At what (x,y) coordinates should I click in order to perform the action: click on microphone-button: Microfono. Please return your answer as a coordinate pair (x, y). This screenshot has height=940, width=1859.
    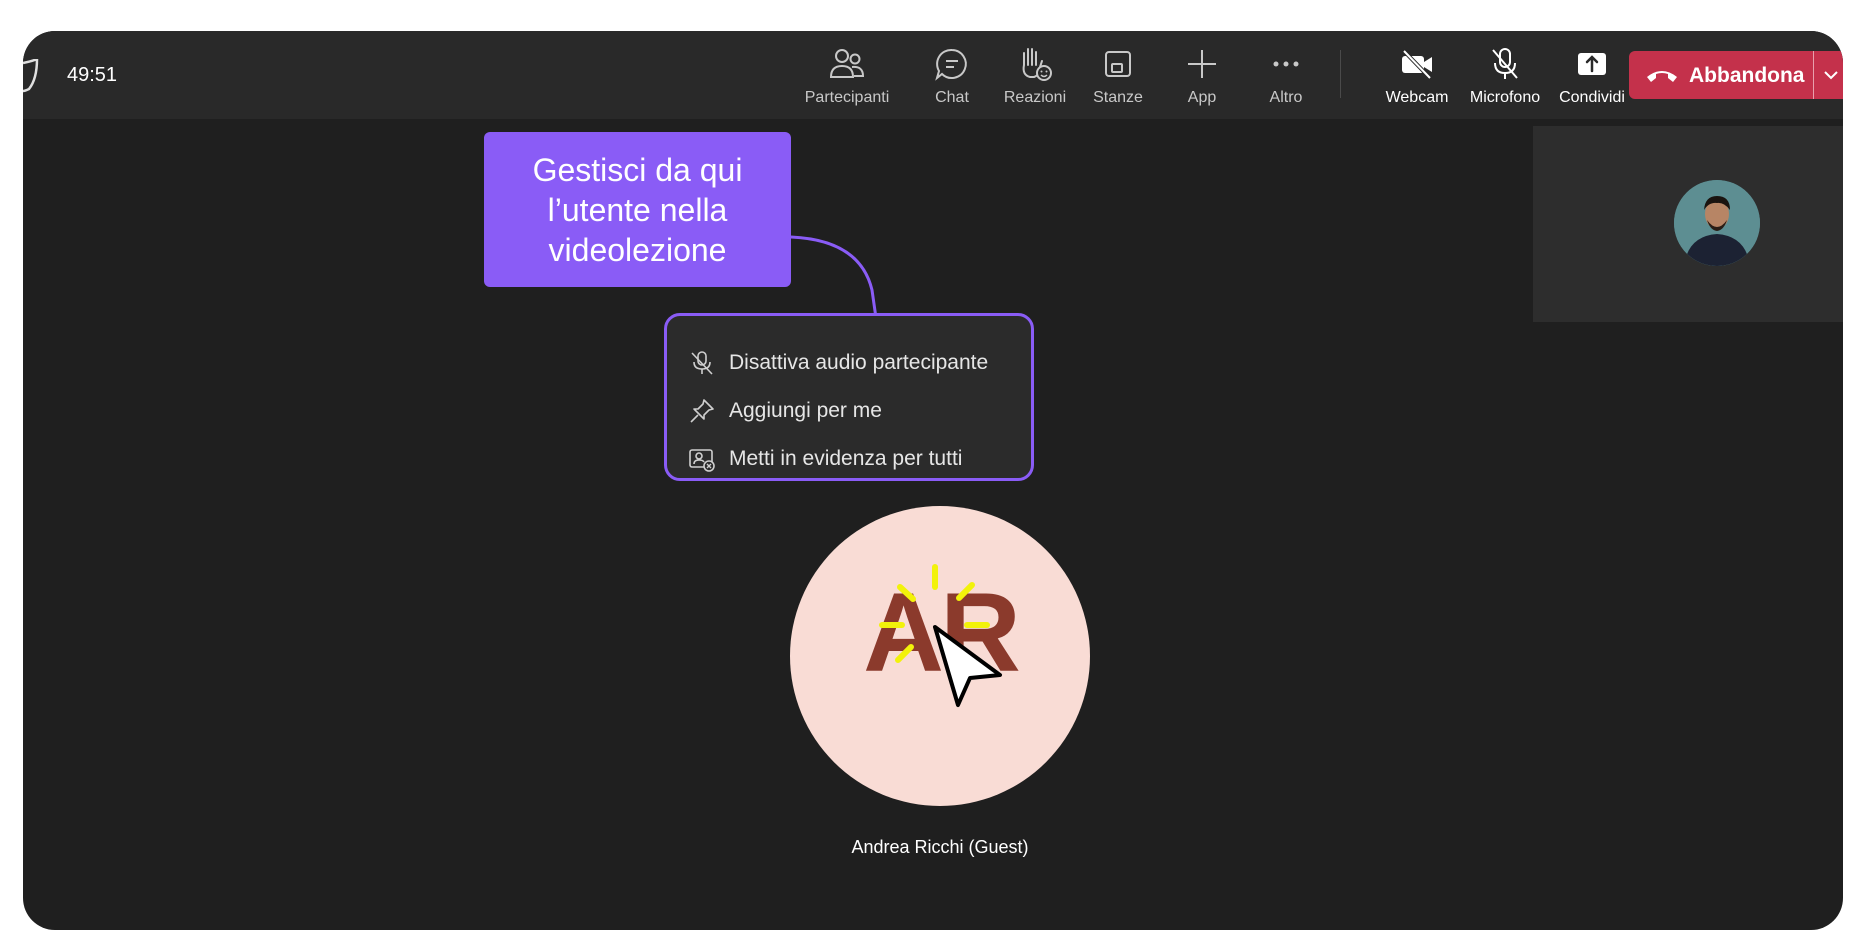
    Looking at the image, I should click on (1505, 76).